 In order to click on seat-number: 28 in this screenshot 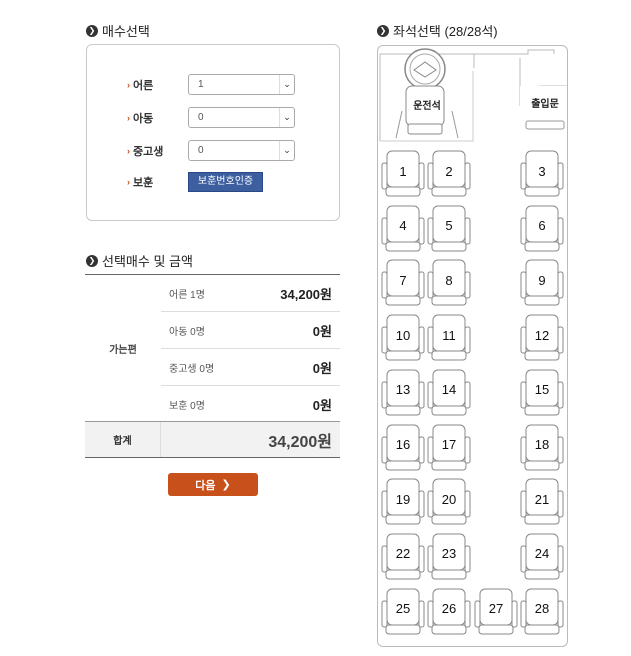, I will do `click(542, 609)`.